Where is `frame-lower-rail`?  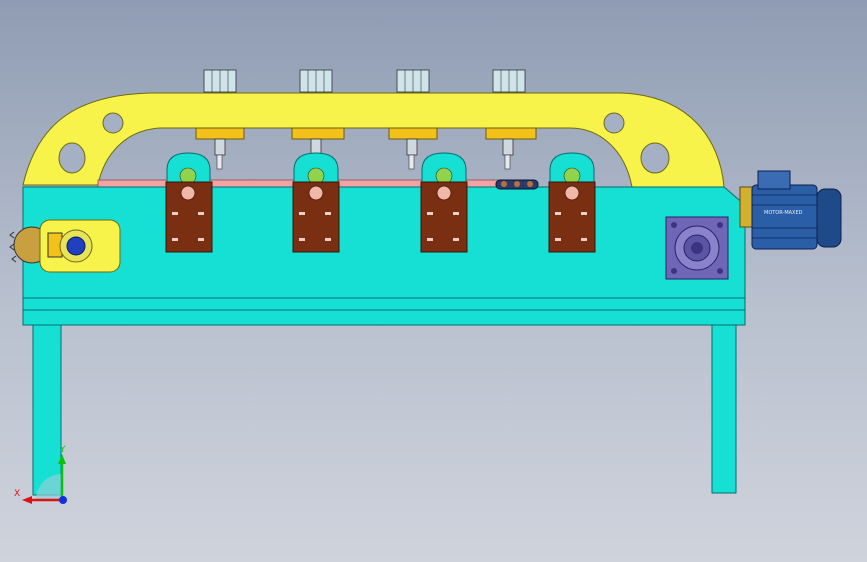
frame-lower-rail is located at coordinates (384, 304).